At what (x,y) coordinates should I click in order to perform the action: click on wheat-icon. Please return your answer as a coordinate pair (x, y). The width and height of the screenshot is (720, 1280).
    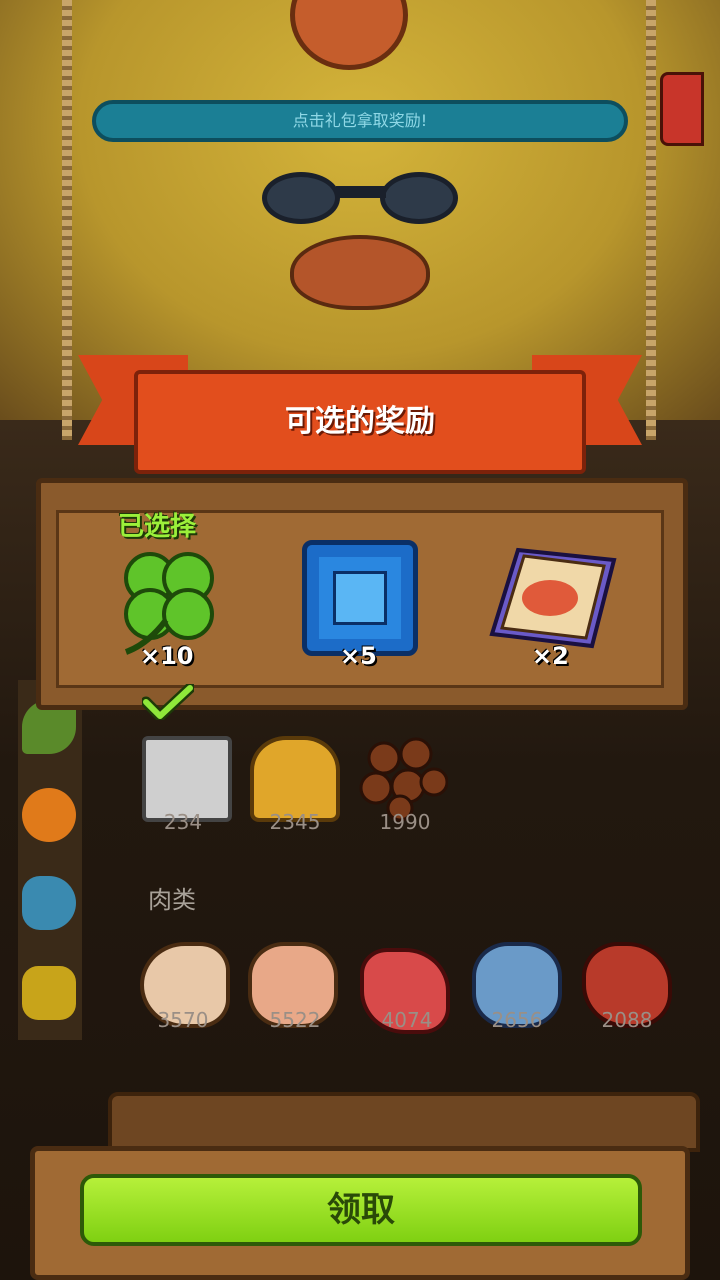
    Looking at the image, I should click on (49, 993).